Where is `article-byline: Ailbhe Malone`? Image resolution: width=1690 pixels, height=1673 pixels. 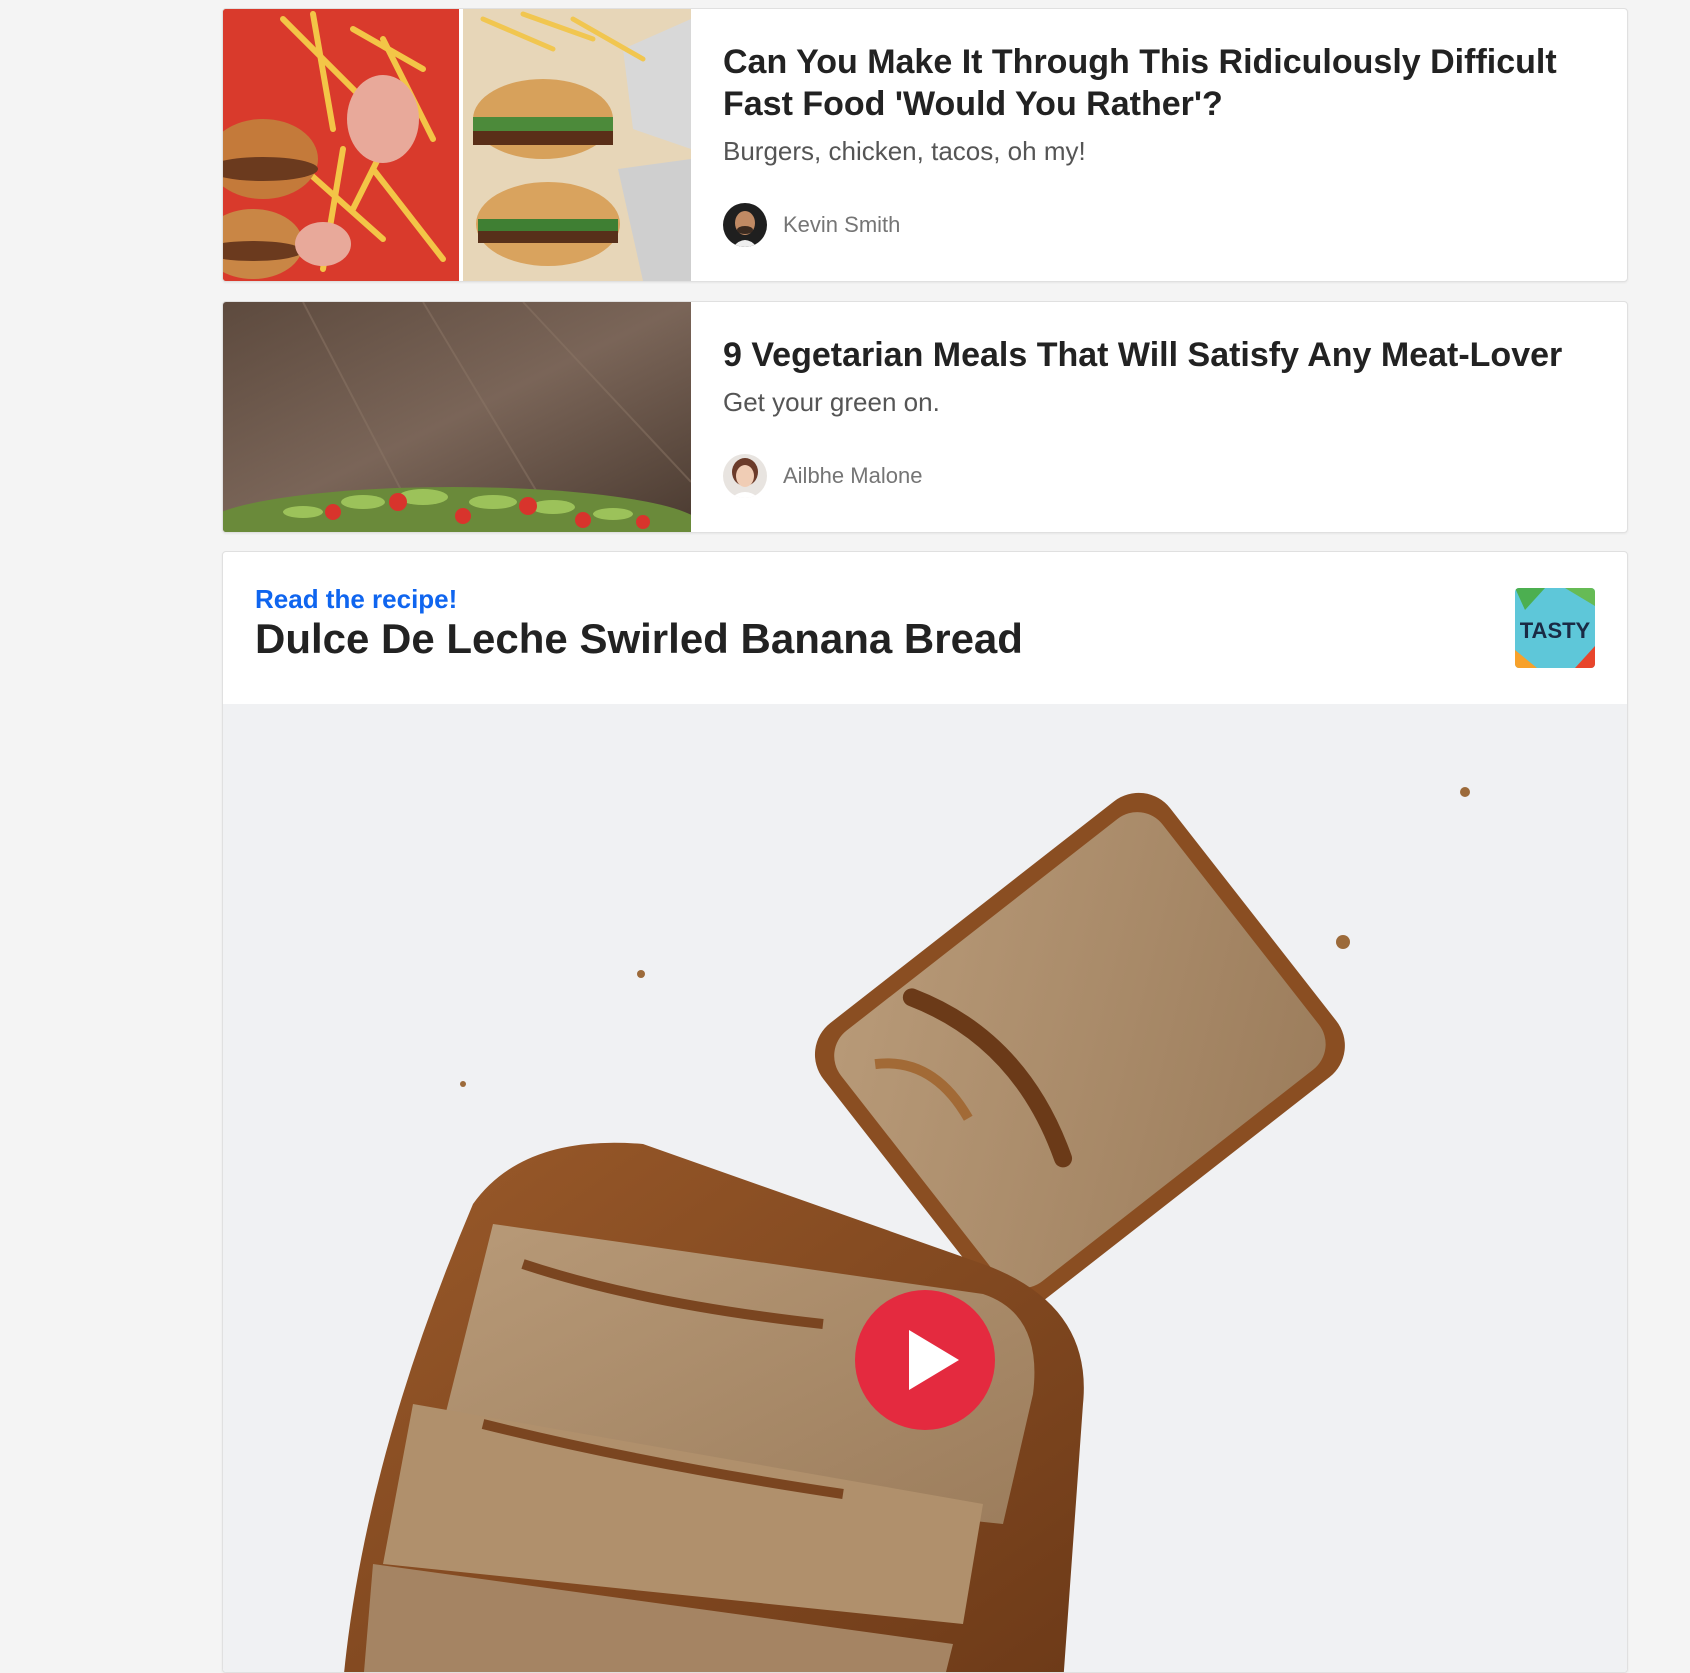
article-byline: Ailbhe Malone is located at coordinates (822, 476).